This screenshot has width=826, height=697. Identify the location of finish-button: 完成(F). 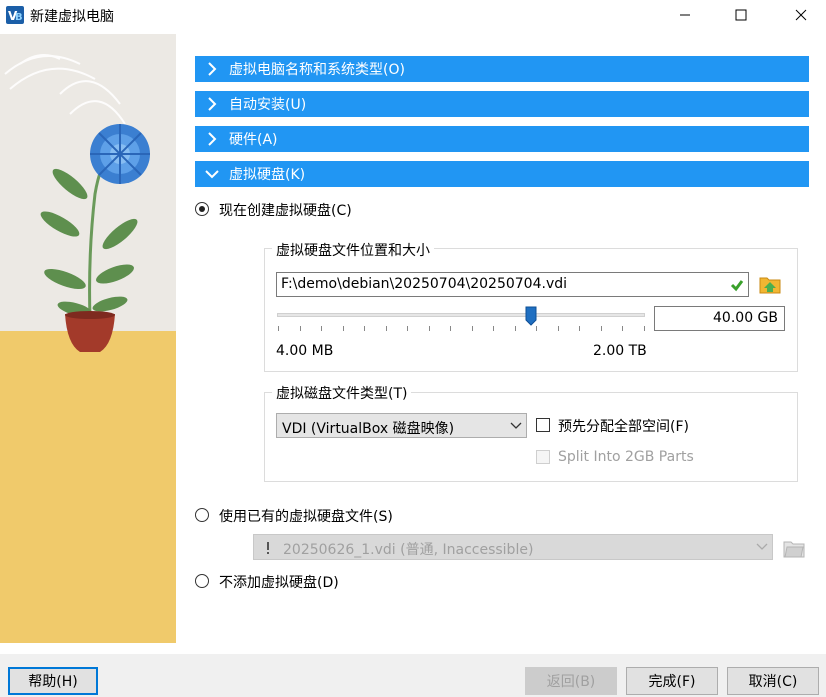
(672, 681).